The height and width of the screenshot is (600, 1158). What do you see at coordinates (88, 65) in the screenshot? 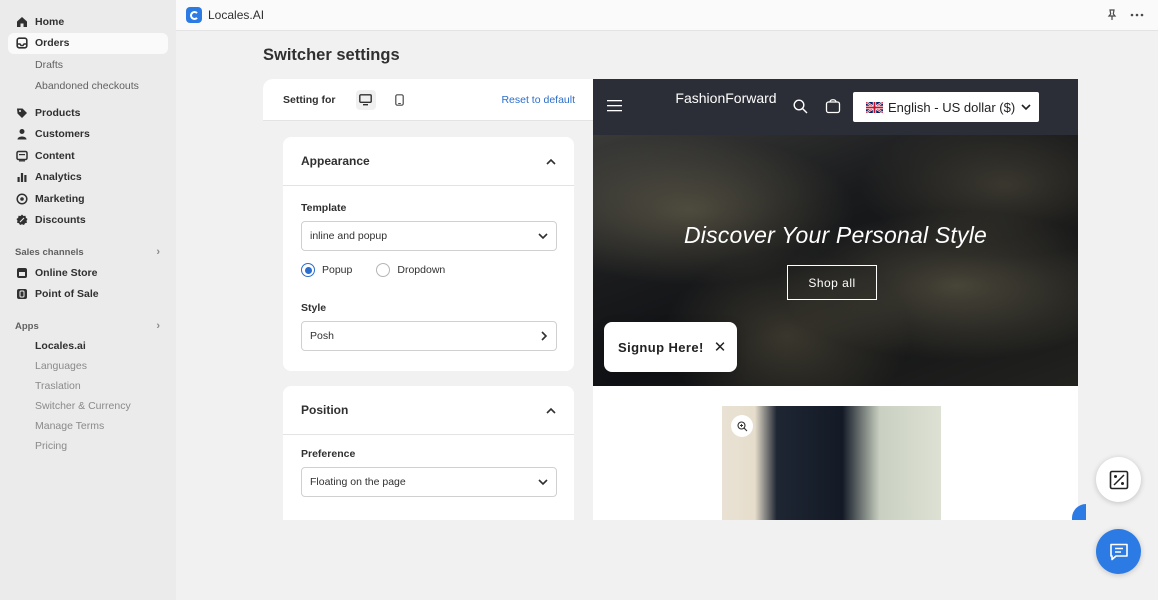
I see `sidebar-subitem-drafts: Drafts` at bounding box center [88, 65].